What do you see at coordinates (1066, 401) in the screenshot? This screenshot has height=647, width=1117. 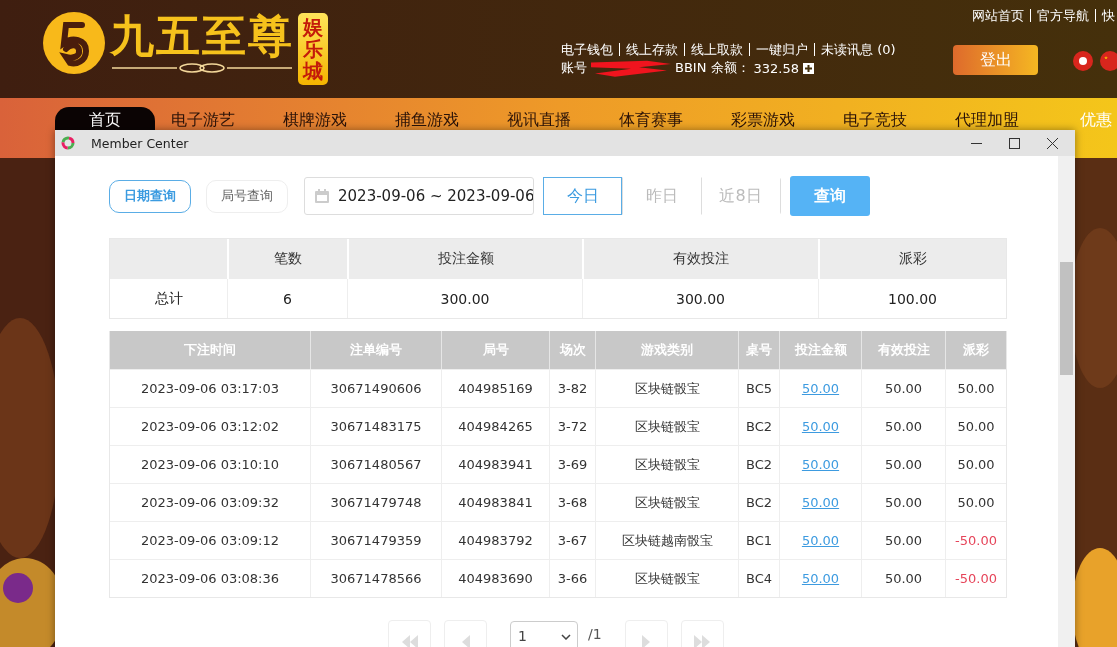 I see `scrollbar` at bounding box center [1066, 401].